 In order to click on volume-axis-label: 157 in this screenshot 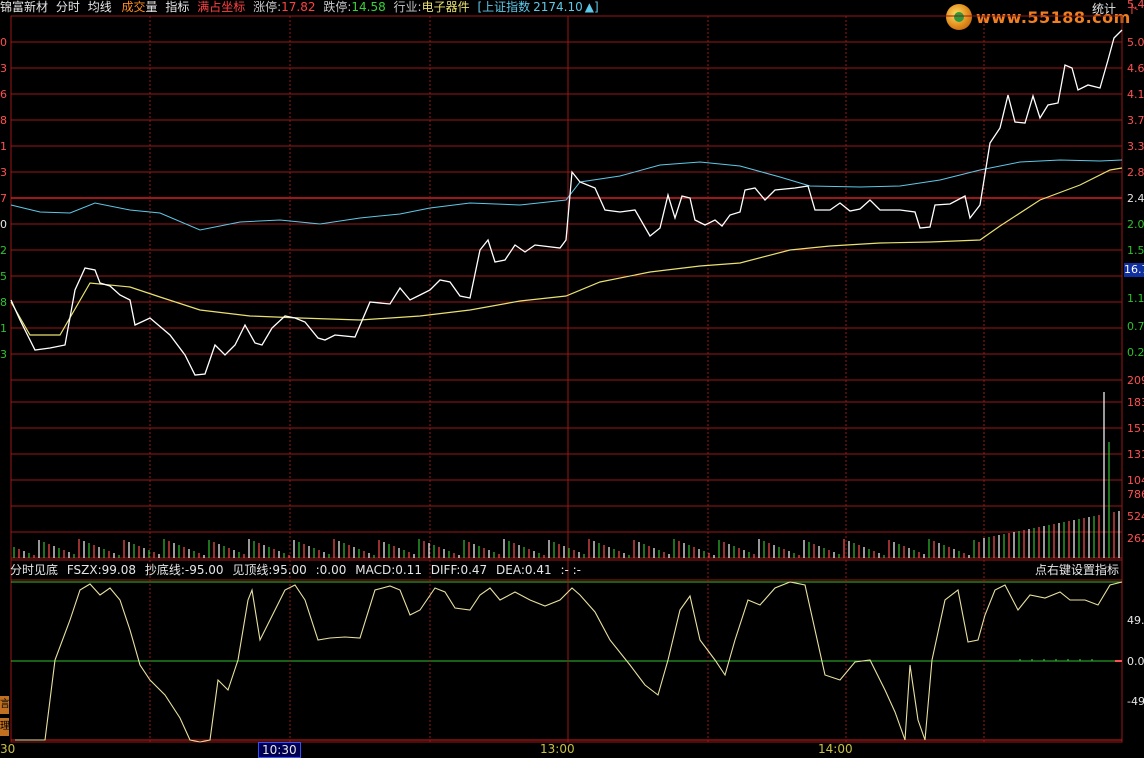, I will do `click(1135, 428)`.